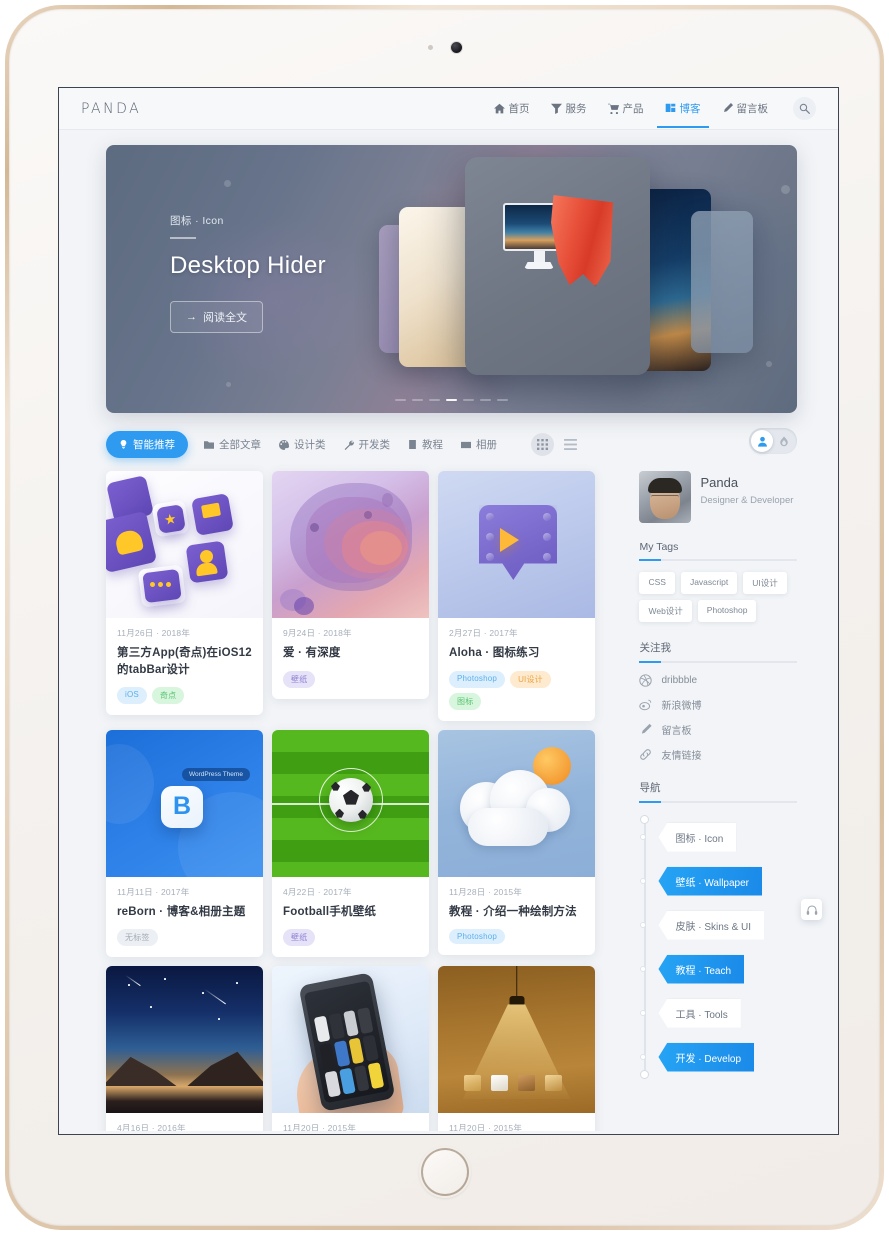  I want to click on follow-link-dribbble: dribbble, so click(718, 680).